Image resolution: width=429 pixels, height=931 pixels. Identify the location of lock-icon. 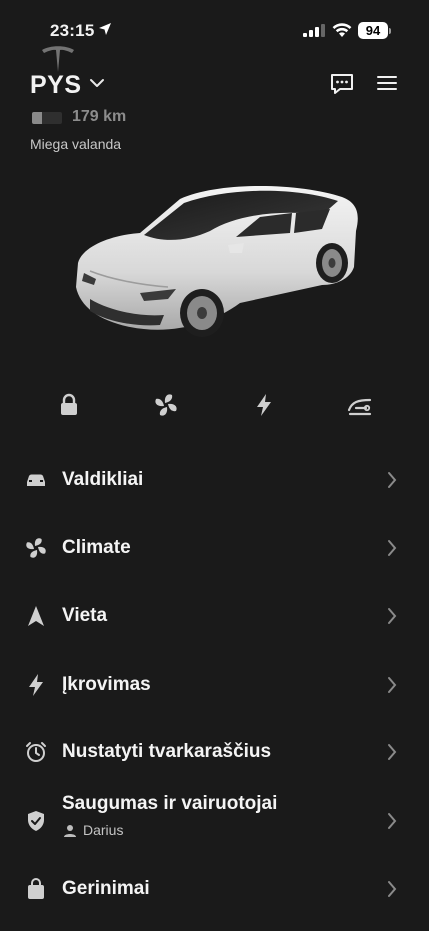
(69, 405).